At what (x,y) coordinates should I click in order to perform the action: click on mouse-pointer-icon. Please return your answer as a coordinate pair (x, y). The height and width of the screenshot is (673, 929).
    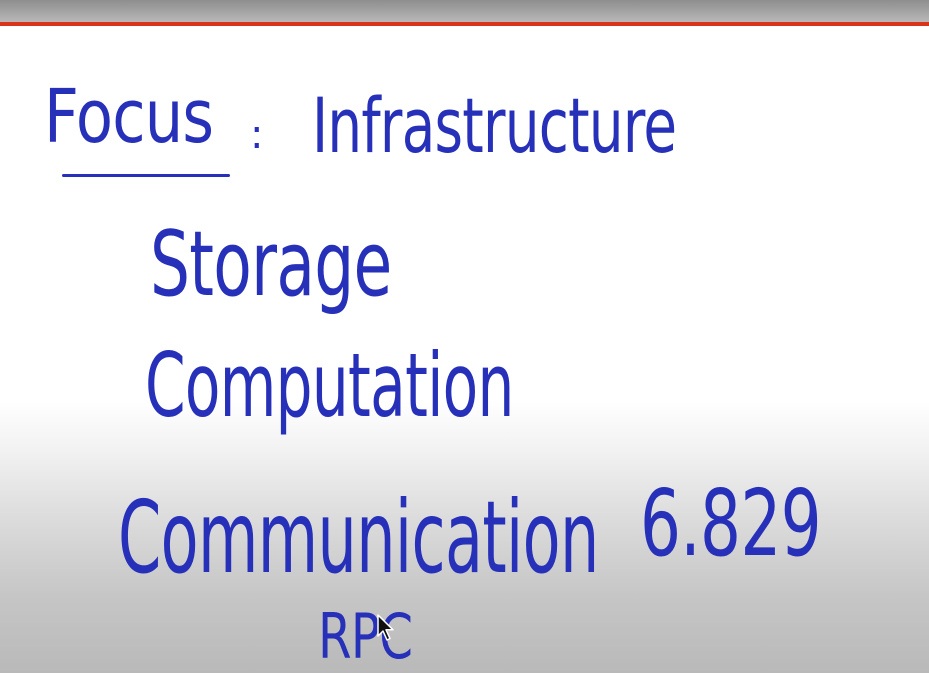
    Looking at the image, I should click on (385, 627).